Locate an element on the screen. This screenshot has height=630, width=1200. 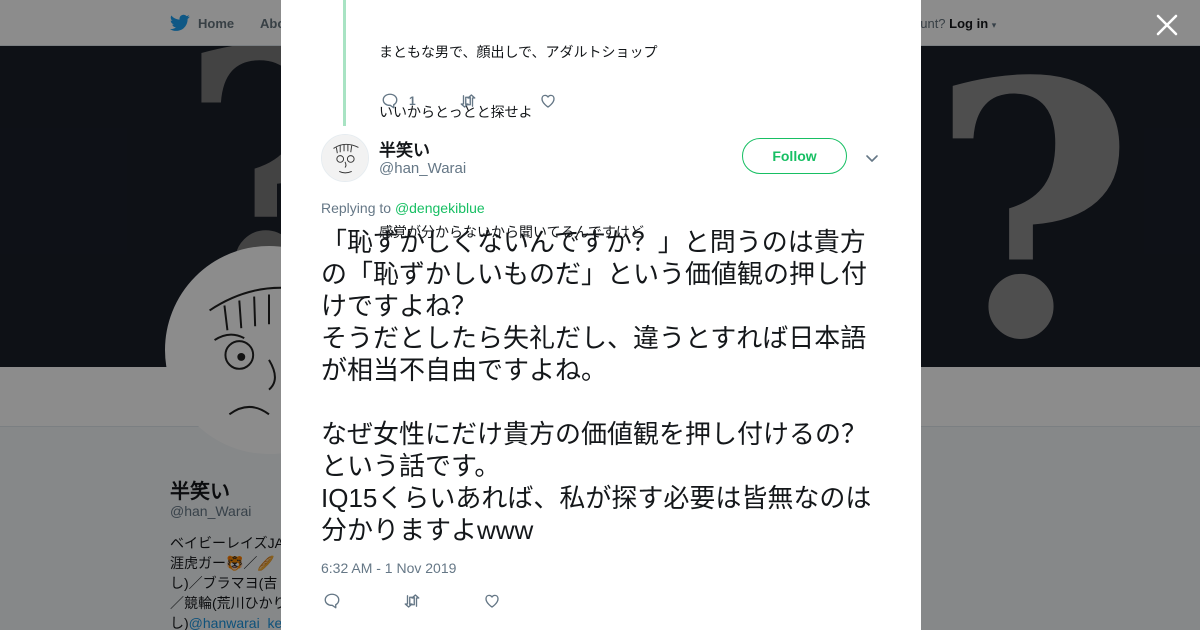
replying-to-line: Replying to @dengekiblue is located at coordinates (403, 208).